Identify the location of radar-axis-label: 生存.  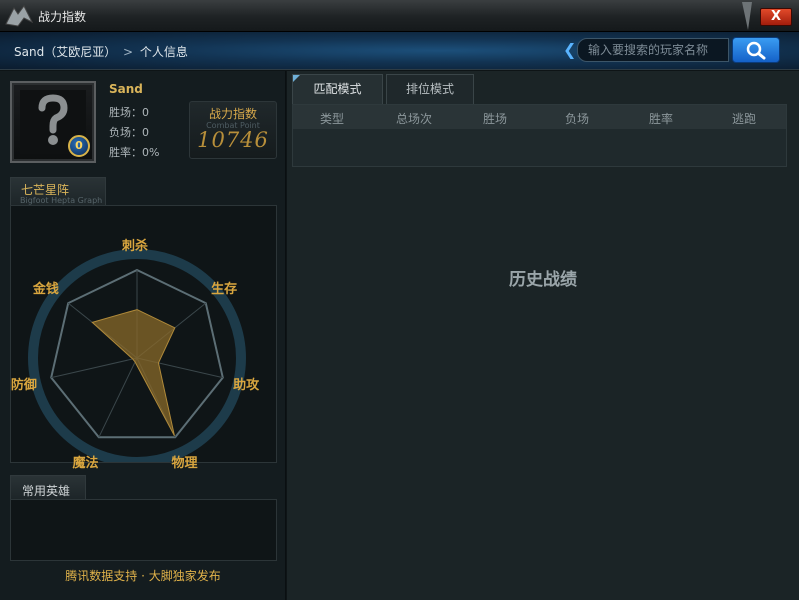
(224, 289).